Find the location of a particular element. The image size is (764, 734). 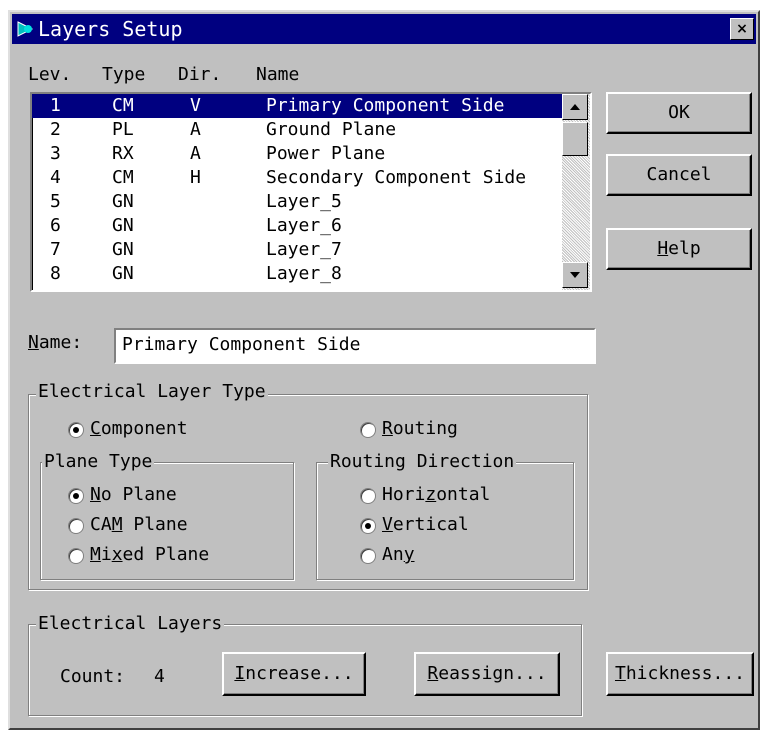

down-arrow-icon is located at coordinates (575, 275).